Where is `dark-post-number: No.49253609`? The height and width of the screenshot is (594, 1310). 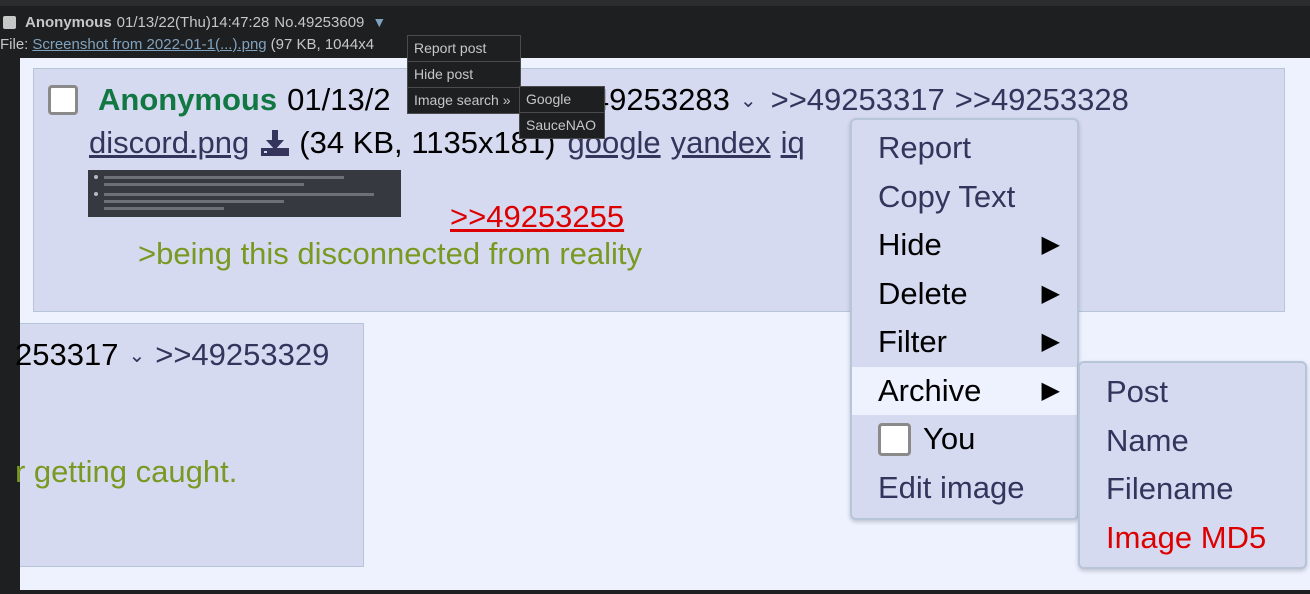
dark-post-number: No.49253609 is located at coordinates (319, 22).